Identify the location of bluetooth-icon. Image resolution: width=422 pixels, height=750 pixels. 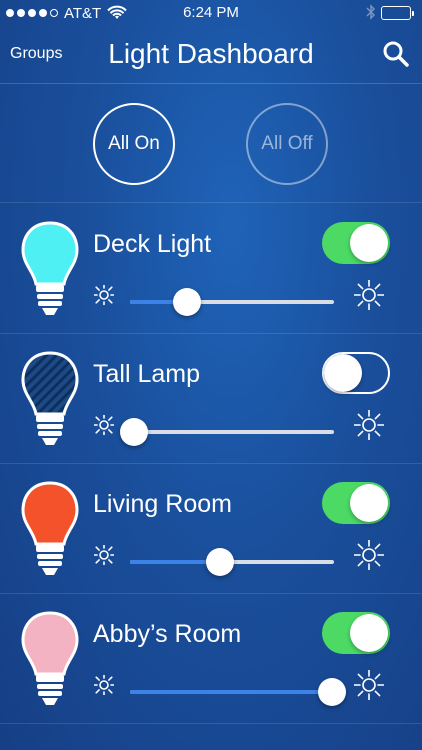
(371, 12).